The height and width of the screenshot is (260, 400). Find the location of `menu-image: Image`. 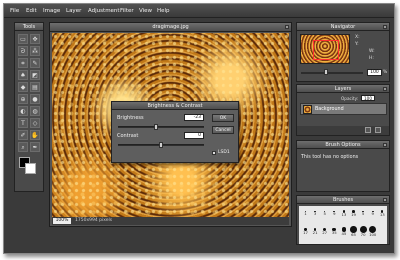

menu-image: Image is located at coordinates (51, 11).